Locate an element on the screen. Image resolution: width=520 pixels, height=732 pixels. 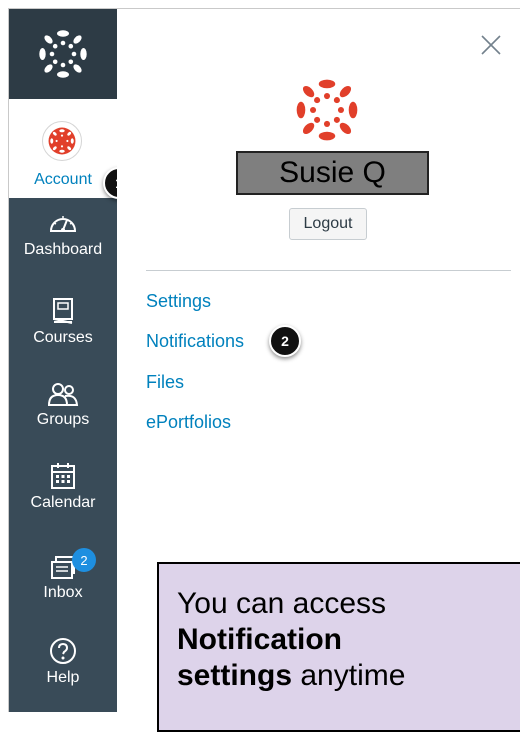
step-marker-2: 2 is located at coordinates (285, 341).